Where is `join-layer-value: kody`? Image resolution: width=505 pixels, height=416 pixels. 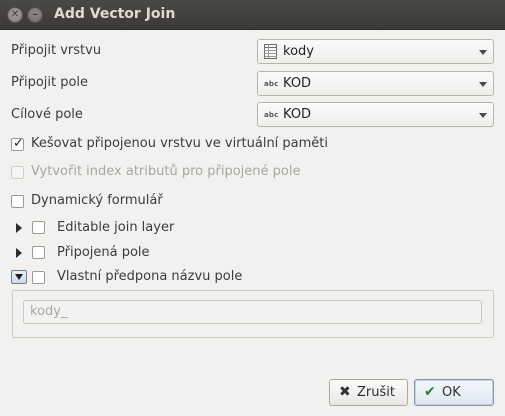
join-layer-value: kody is located at coordinates (298, 51).